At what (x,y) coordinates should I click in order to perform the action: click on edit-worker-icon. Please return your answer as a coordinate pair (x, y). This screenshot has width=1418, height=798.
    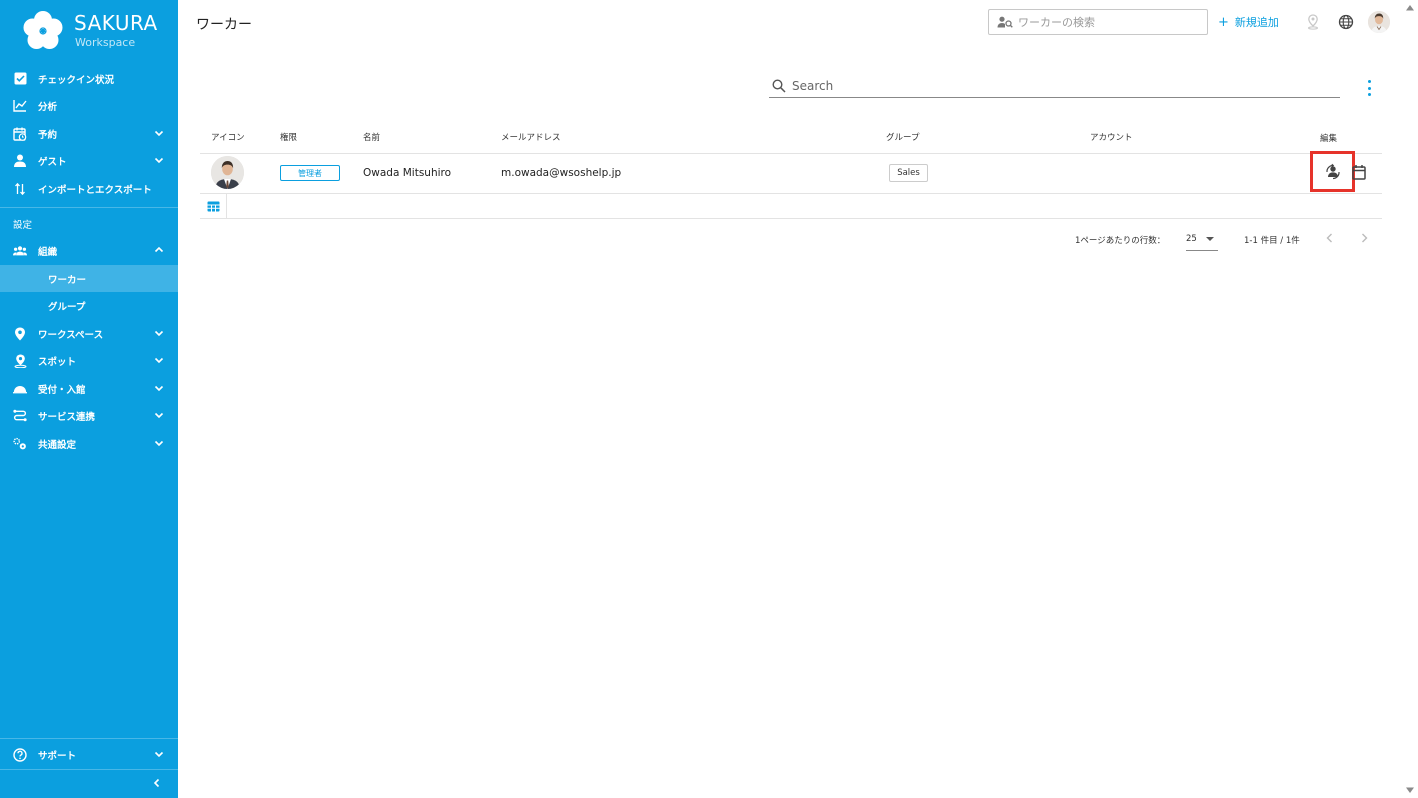
    Looking at the image, I should click on (1333, 172).